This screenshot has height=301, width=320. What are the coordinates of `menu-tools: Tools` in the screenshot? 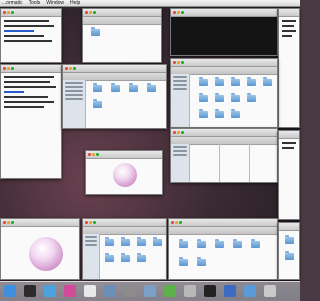 It's located at (35, 3).